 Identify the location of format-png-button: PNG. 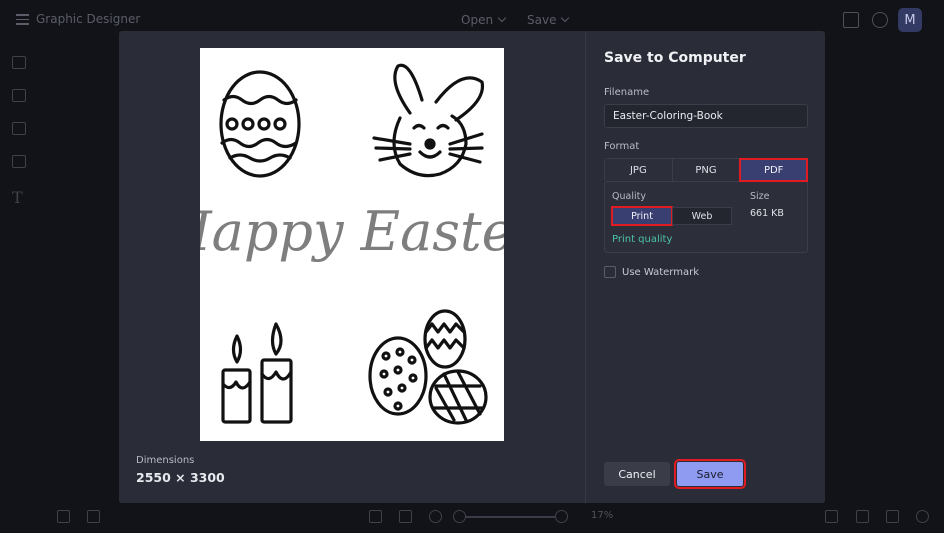
(706, 170).